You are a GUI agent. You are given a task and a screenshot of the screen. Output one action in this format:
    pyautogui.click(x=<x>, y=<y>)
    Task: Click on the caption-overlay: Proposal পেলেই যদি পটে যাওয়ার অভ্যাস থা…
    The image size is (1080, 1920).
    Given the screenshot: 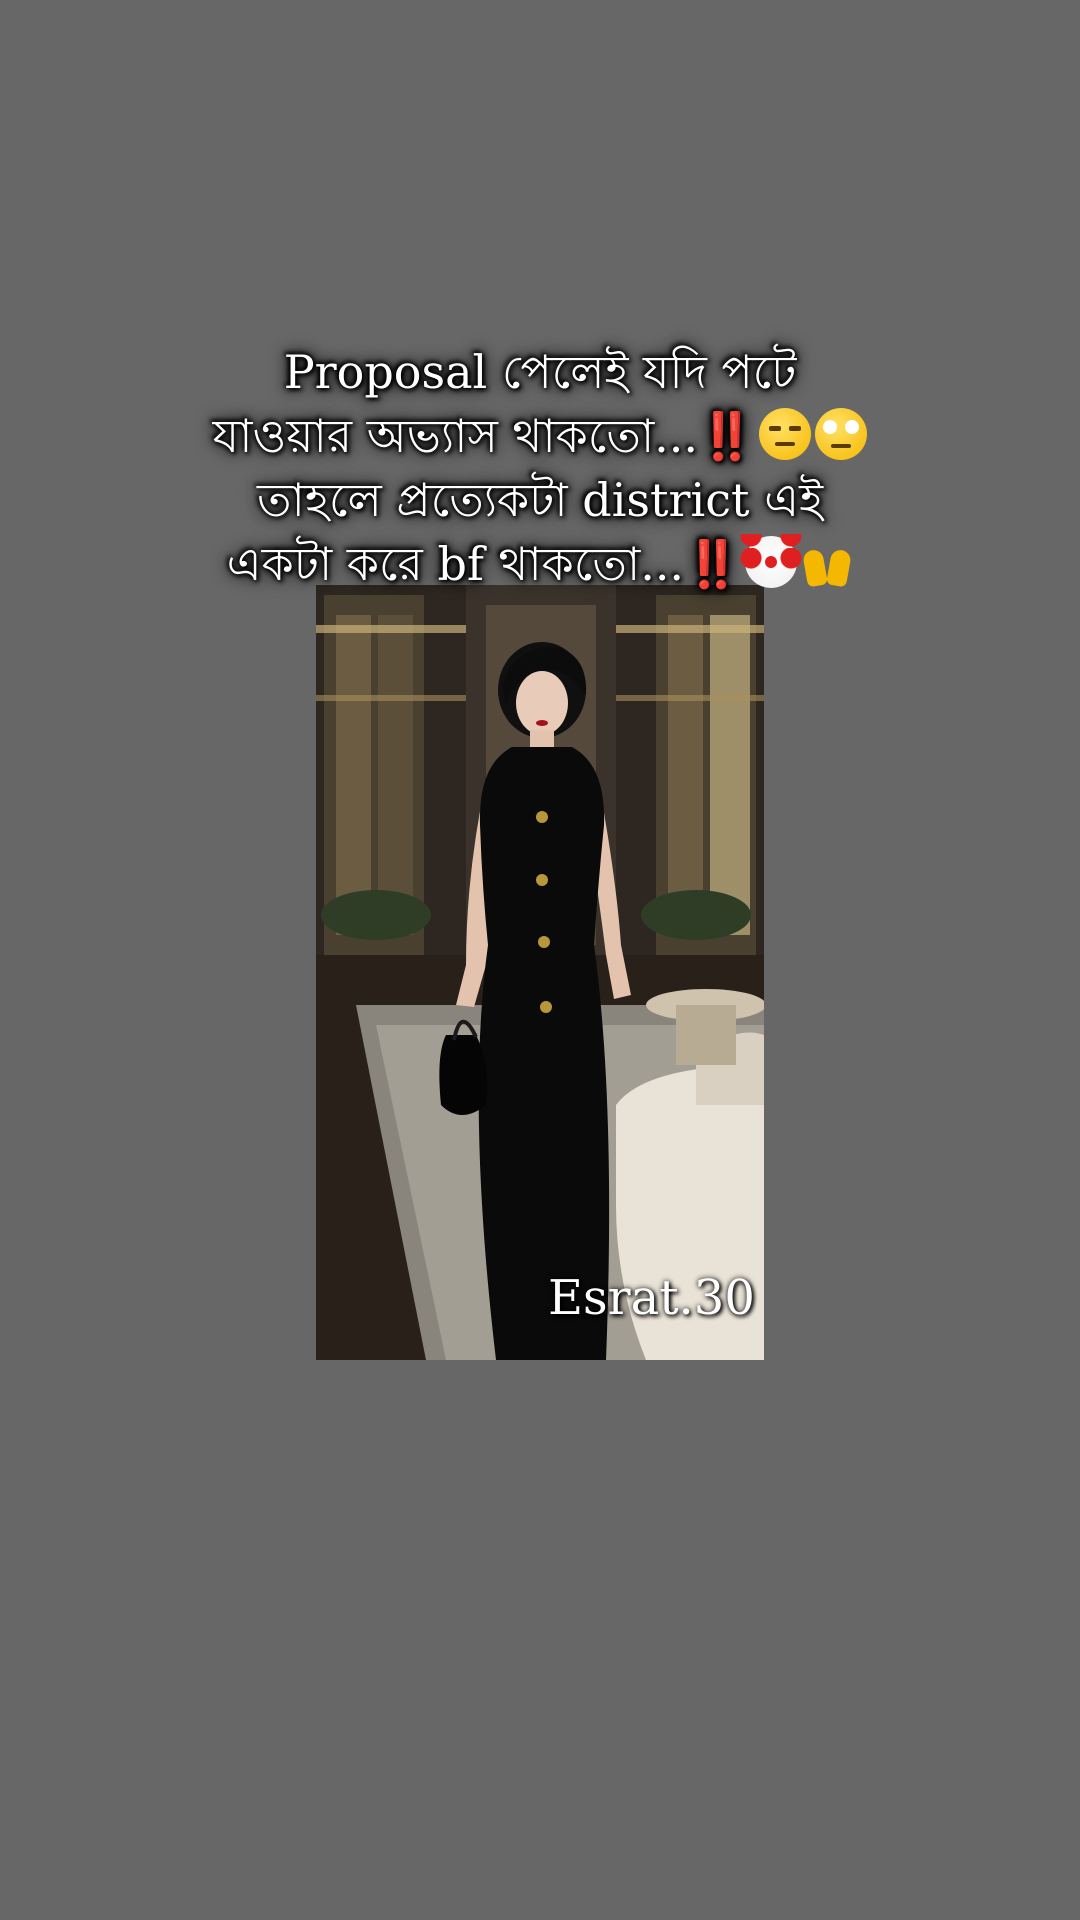 What is the action you would take?
    pyautogui.click(x=540, y=468)
    